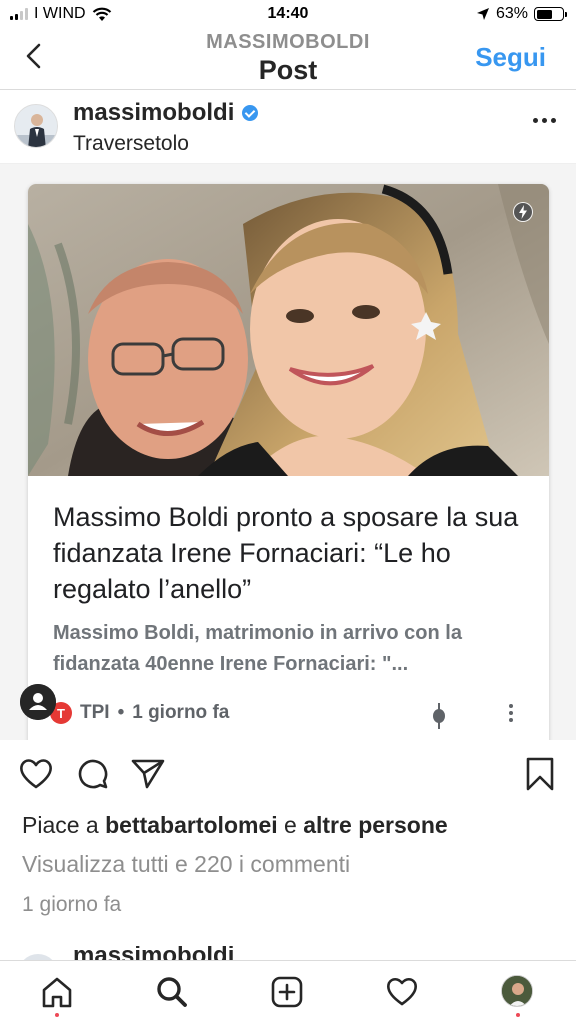 Image resolution: width=576 pixels, height=1024 pixels. Describe the element at coordinates (288, 774) in the screenshot. I see `post-actions` at that location.